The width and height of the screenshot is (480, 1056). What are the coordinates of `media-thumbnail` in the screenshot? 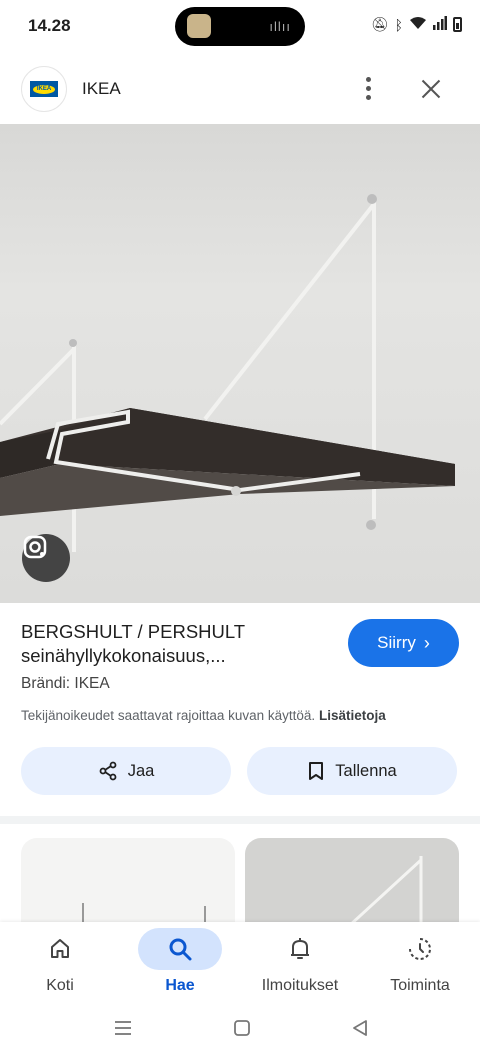 It's located at (199, 26).